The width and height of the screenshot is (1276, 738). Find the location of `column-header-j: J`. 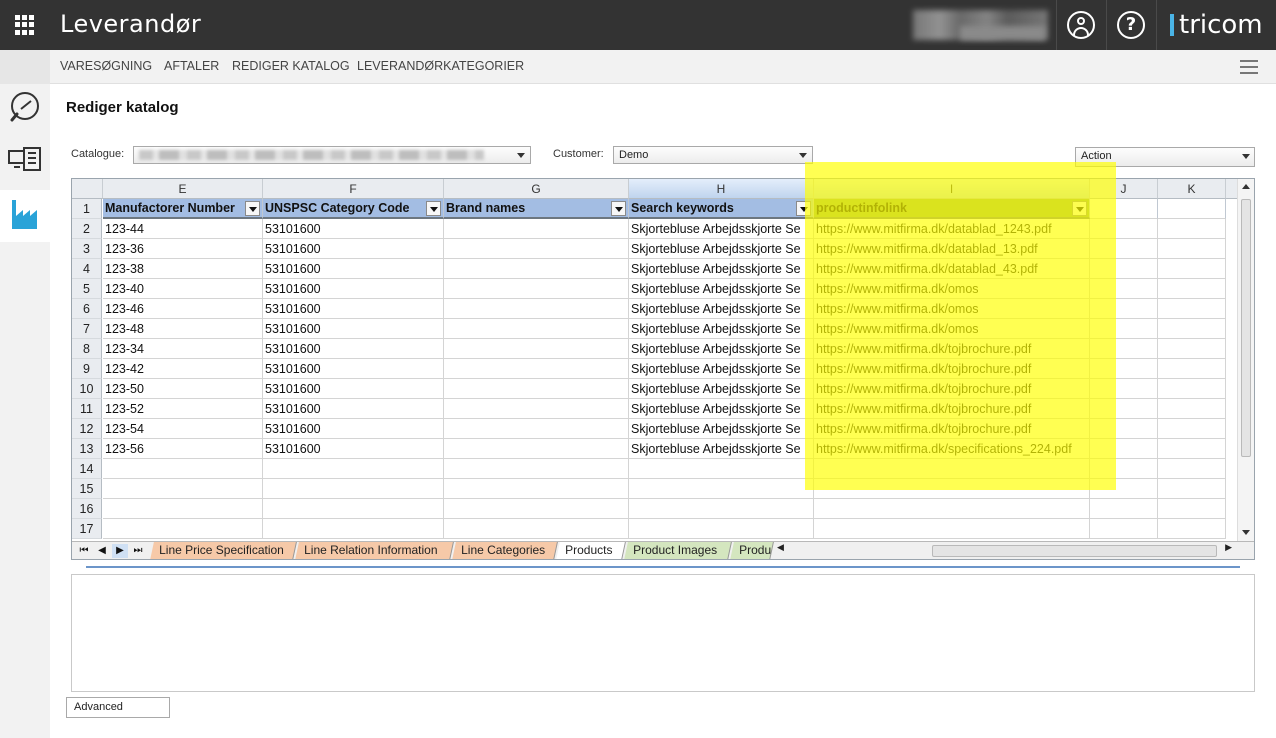

column-header-j: J is located at coordinates (1124, 189).